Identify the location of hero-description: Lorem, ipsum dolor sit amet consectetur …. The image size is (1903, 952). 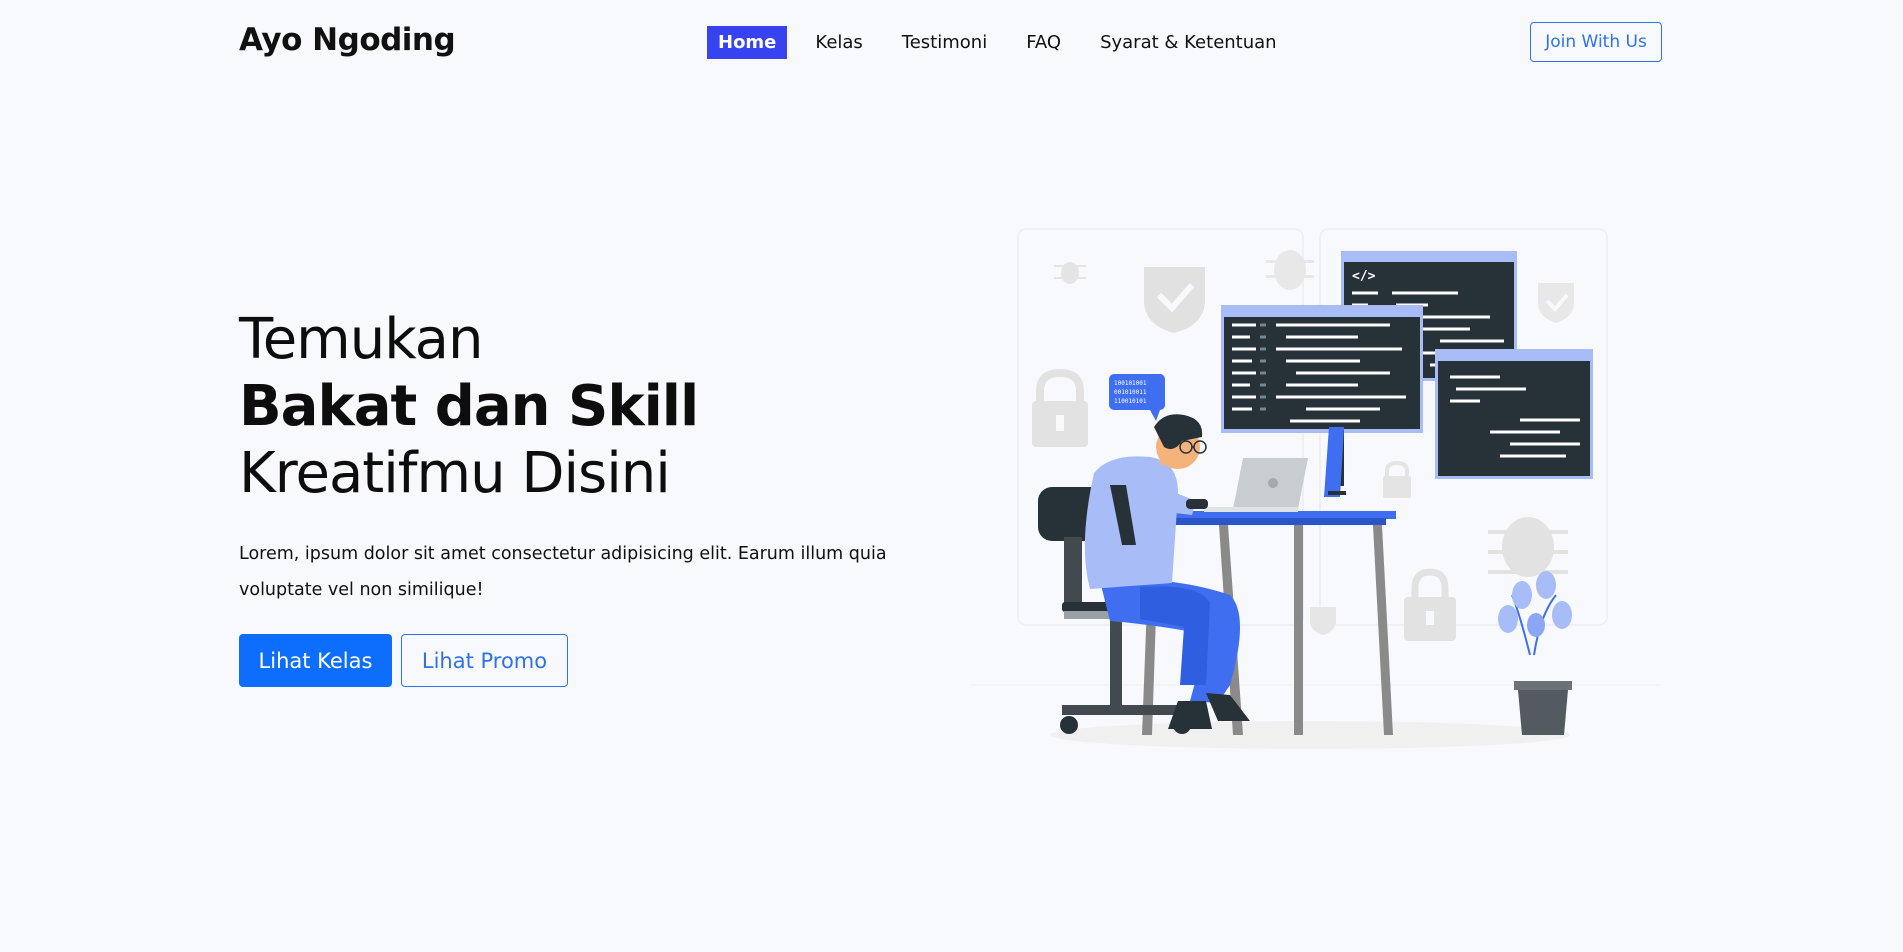
(563, 572).